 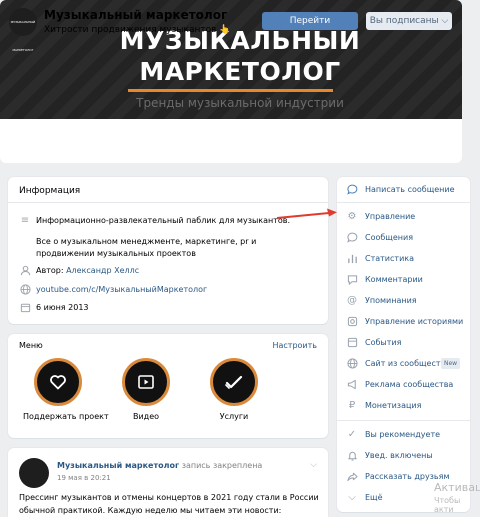 What do you see at coordinates (294, 345) in the screenshot?
I see `menu-edit-link: Настроить` at bounding box center [294, 345].